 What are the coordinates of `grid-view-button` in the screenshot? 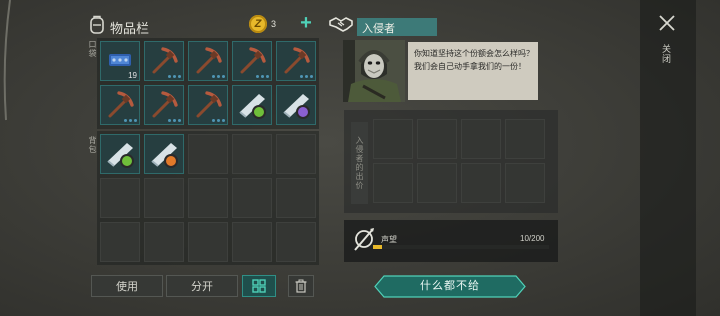 It's located at (259, 286).